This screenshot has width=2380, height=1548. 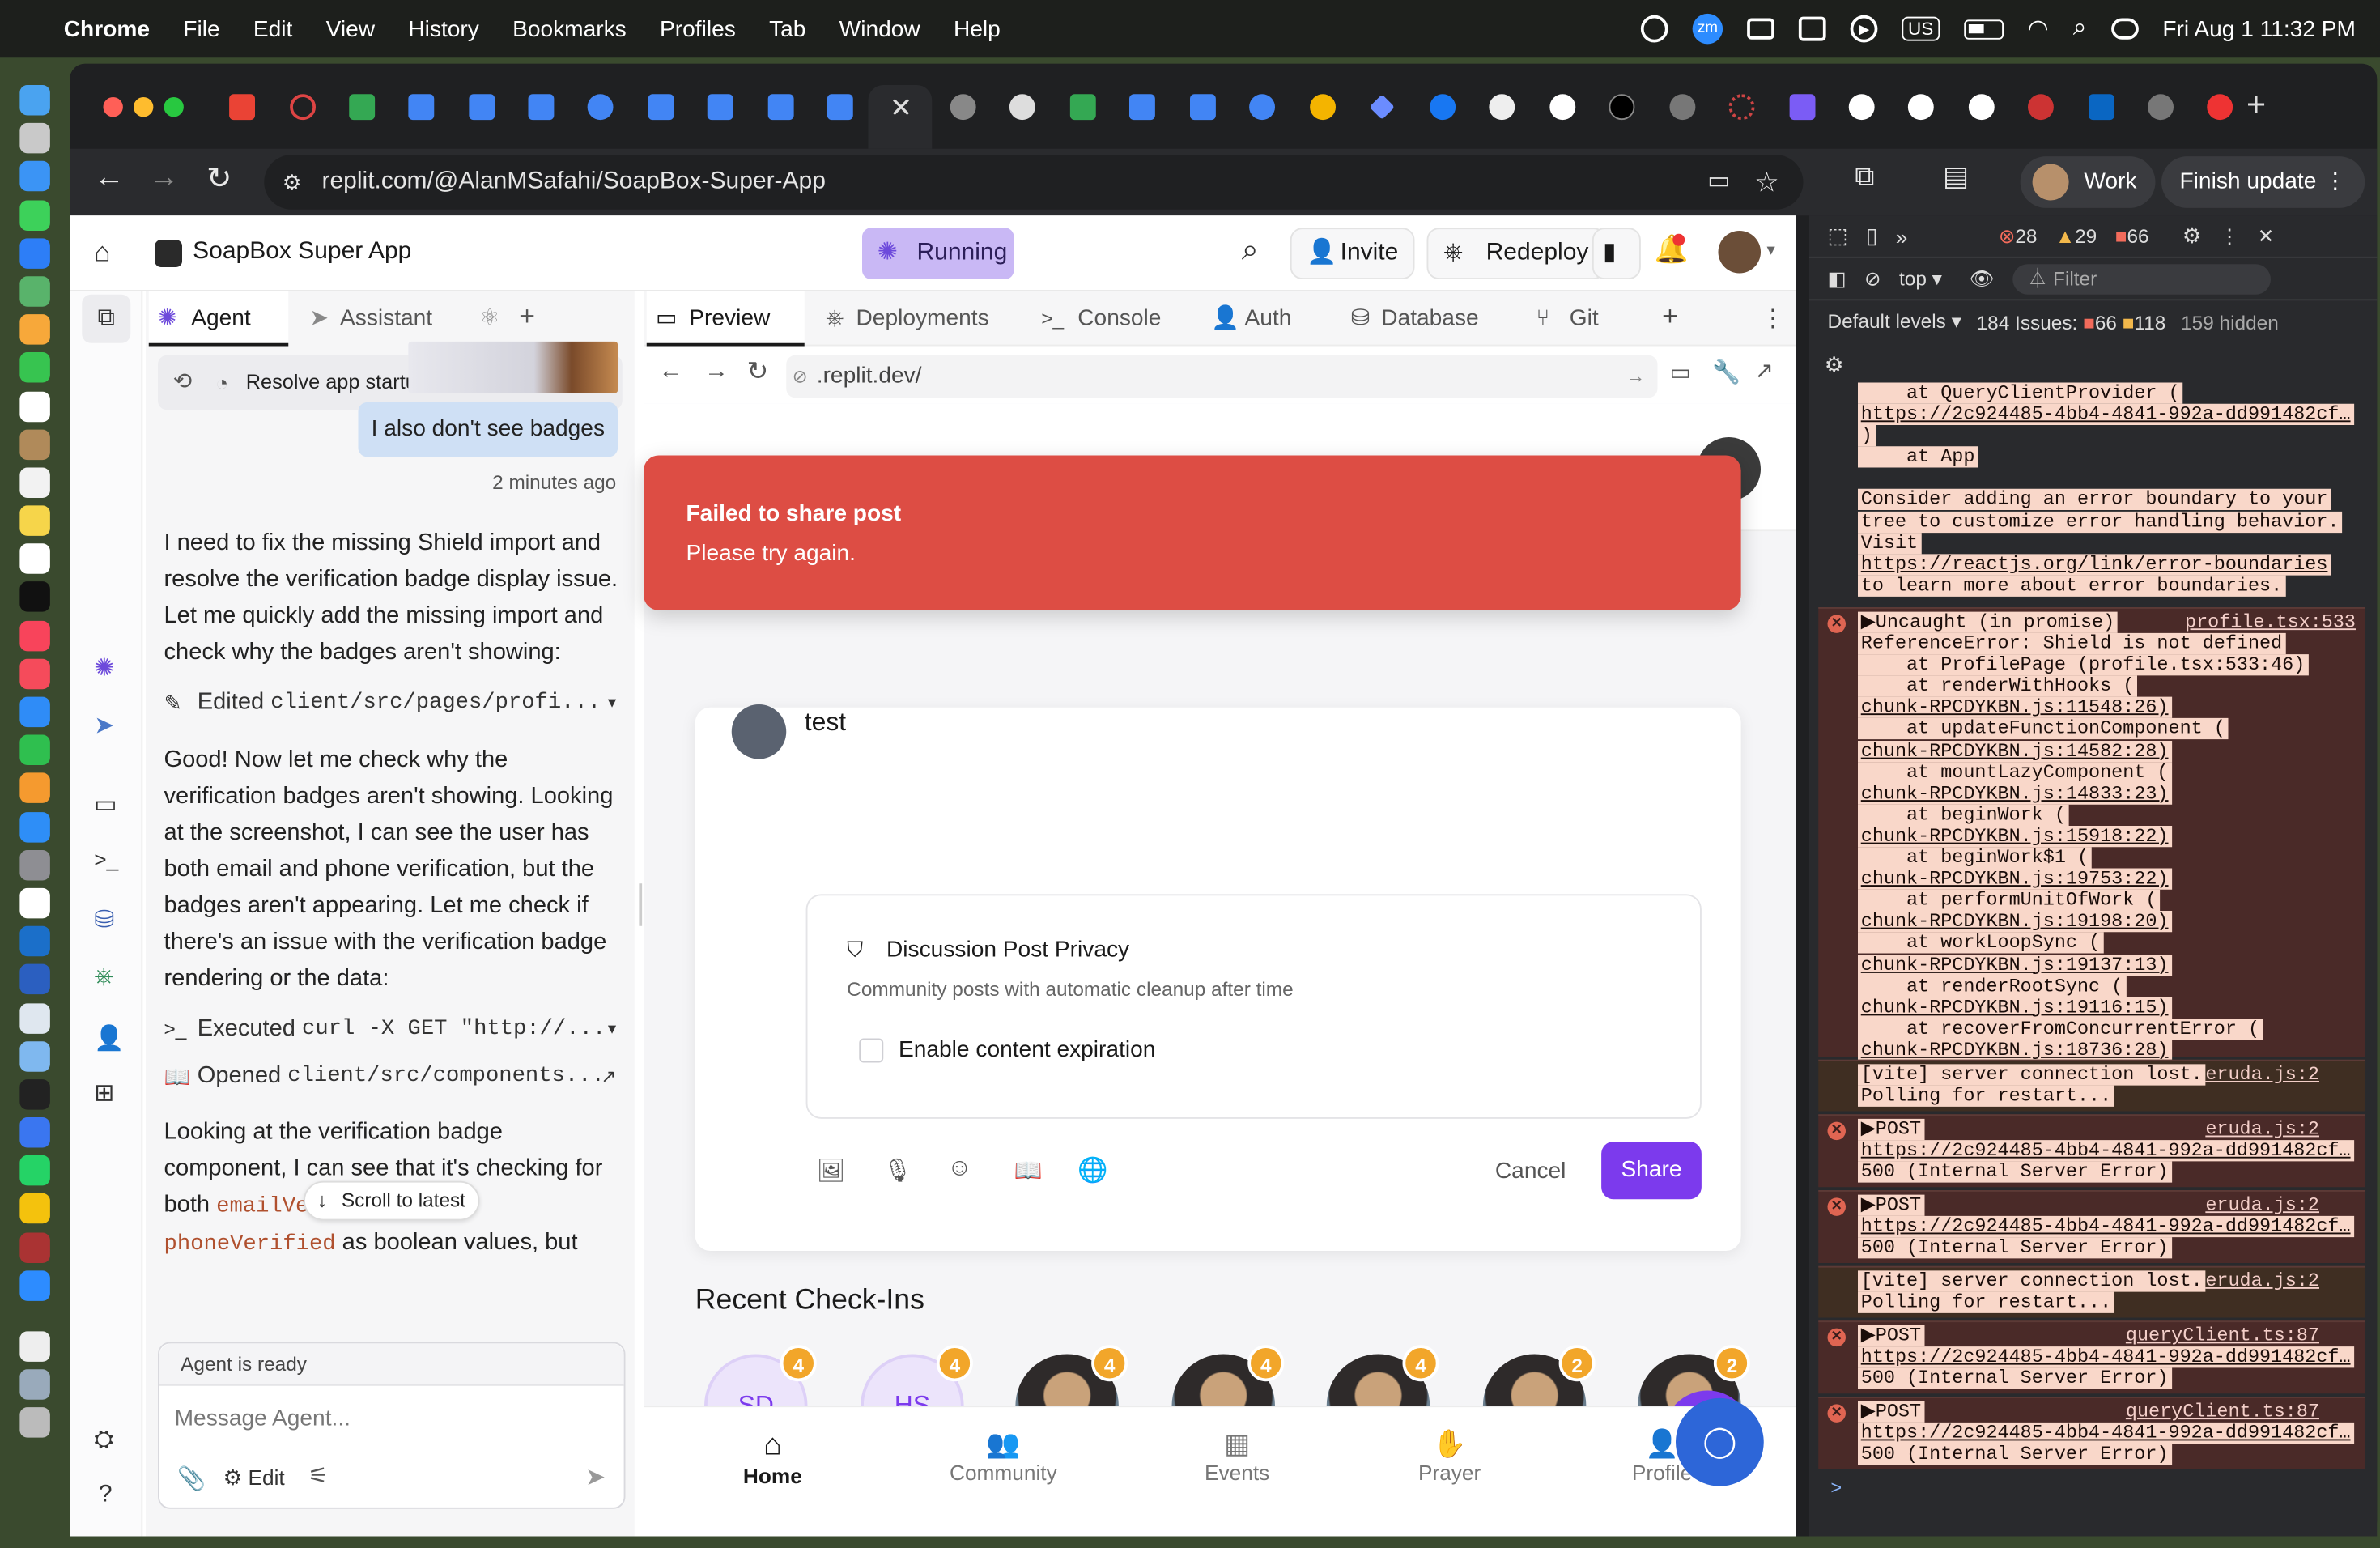 What do you see at coordinates (34, 1056) in the screenshot?
I see `finder2-icon` at bounding box center [34, 1056].